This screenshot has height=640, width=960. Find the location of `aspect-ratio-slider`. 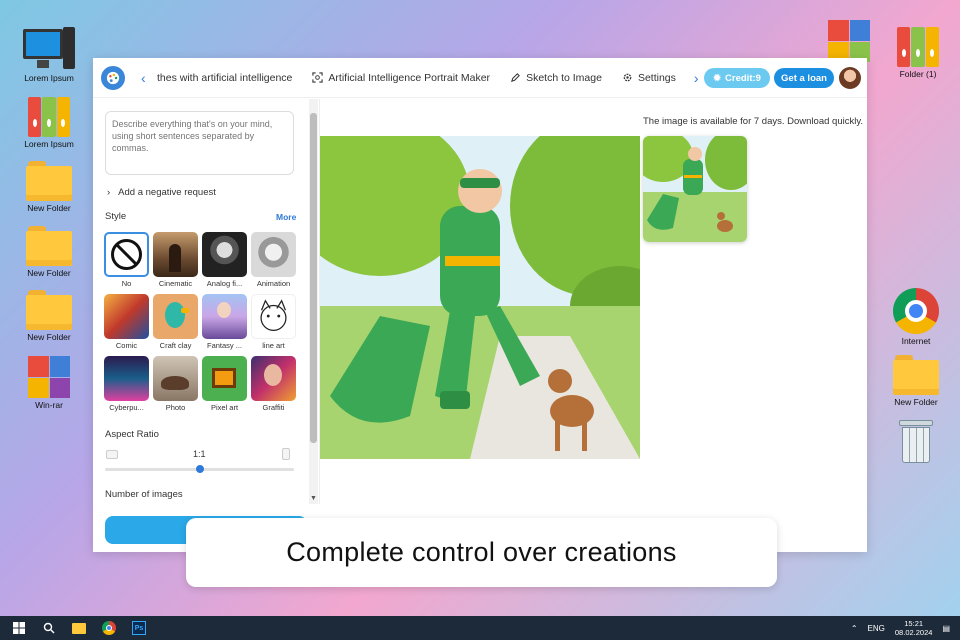

aspect-ratio-slider is located at coordinates (199, 469).